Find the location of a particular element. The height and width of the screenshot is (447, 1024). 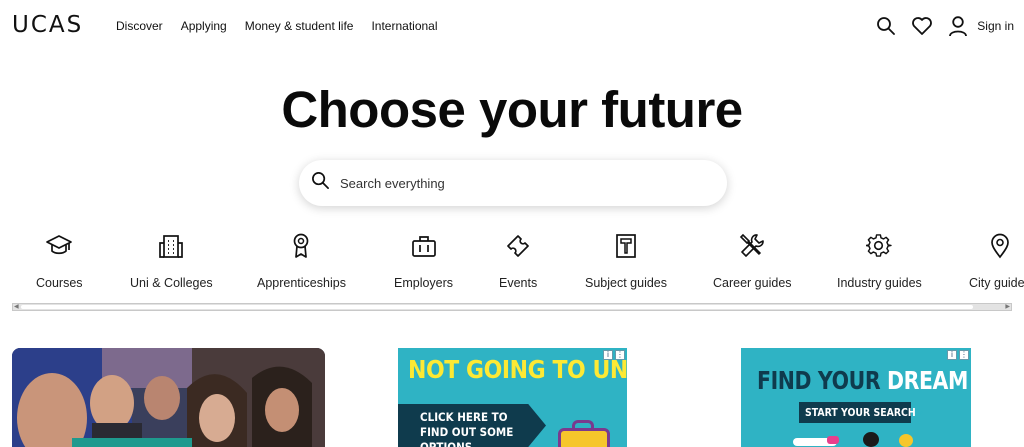

nav-money-student-life: Money & student life is located at coordinates (299, 26).